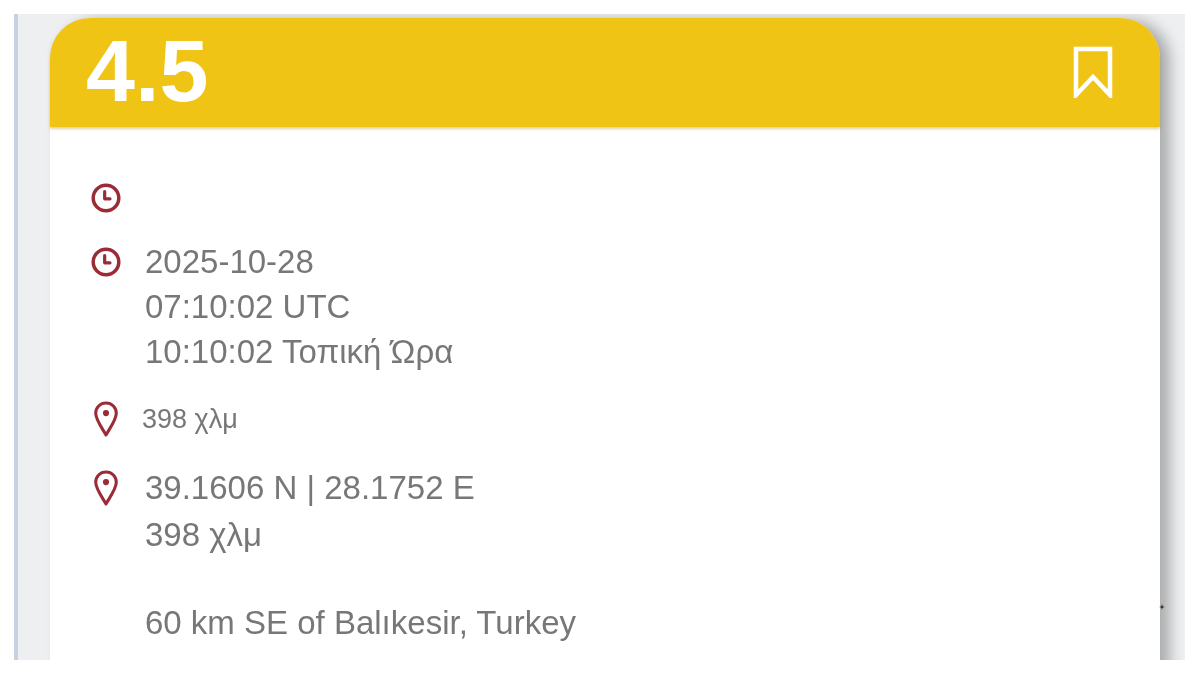  What do you see at coordinates (299, 352) in the screenshot?
I see `detail-text: 10:10:02 Τοπική Ώρα` at bounding box center [299, 352].